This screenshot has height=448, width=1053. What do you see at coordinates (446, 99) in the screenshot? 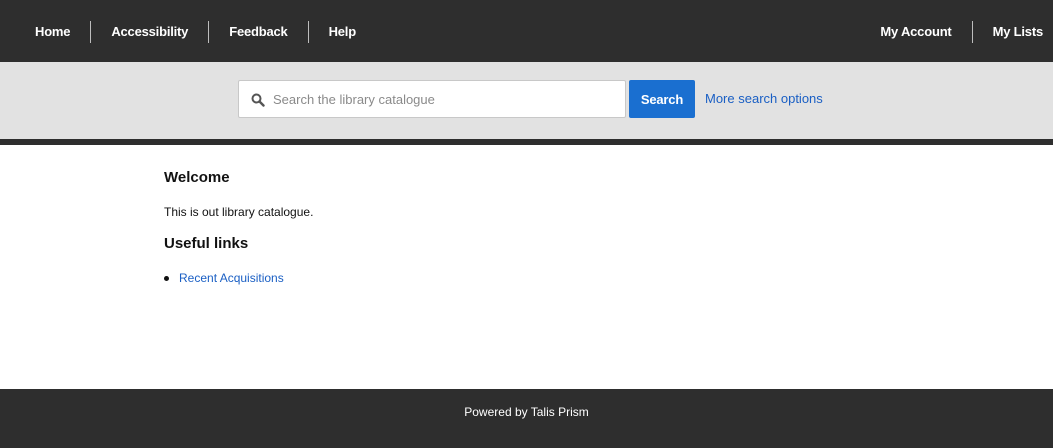
I see `search-input` at bounding box center [446, 99].